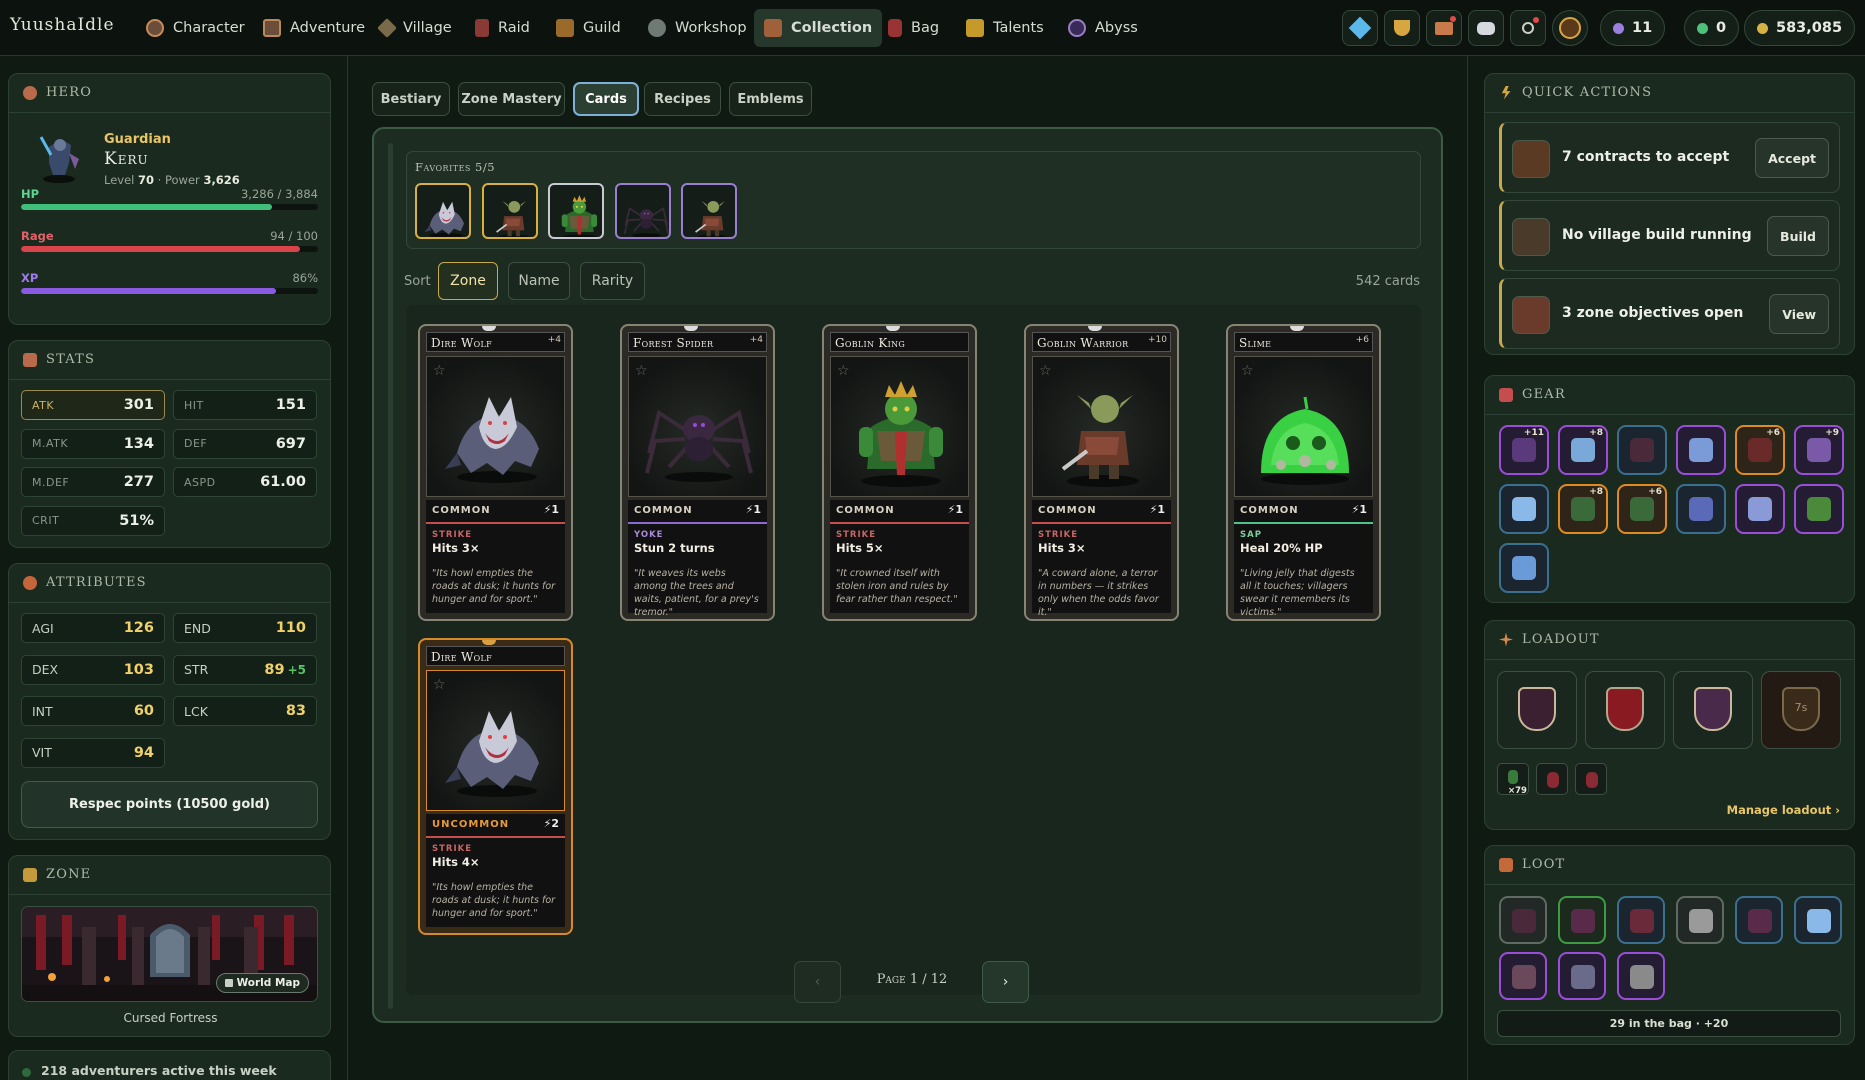  What do you see at coordinates (1402, 28) in the screenshot?
I see `trophy-button` at bounding box center [1402, 28].